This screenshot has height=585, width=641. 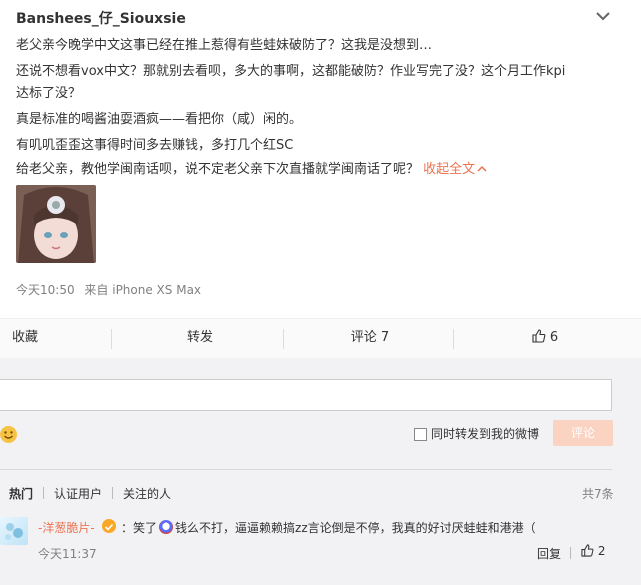 I want to click on emoji-icon, so click(x=8, y=434).